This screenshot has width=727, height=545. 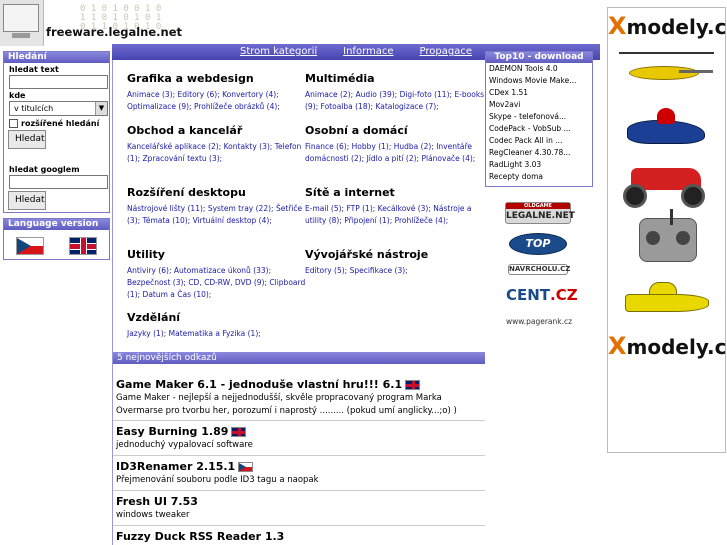 What do you see at coordinates (299, 525) in the screenshot?
I see `divider` at bounding box center [299, 525].